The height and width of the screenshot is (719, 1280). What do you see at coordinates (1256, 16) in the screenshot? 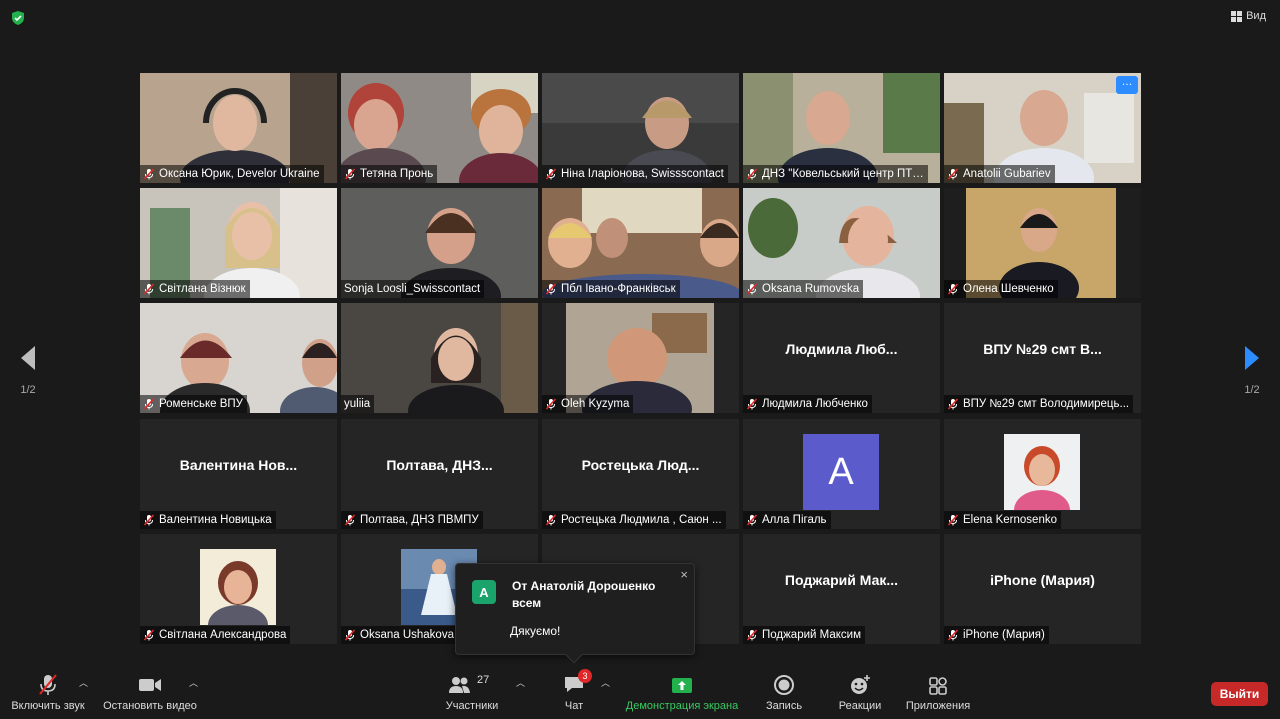
I see `view-label: Вид` at bounding box center [1256, 16].